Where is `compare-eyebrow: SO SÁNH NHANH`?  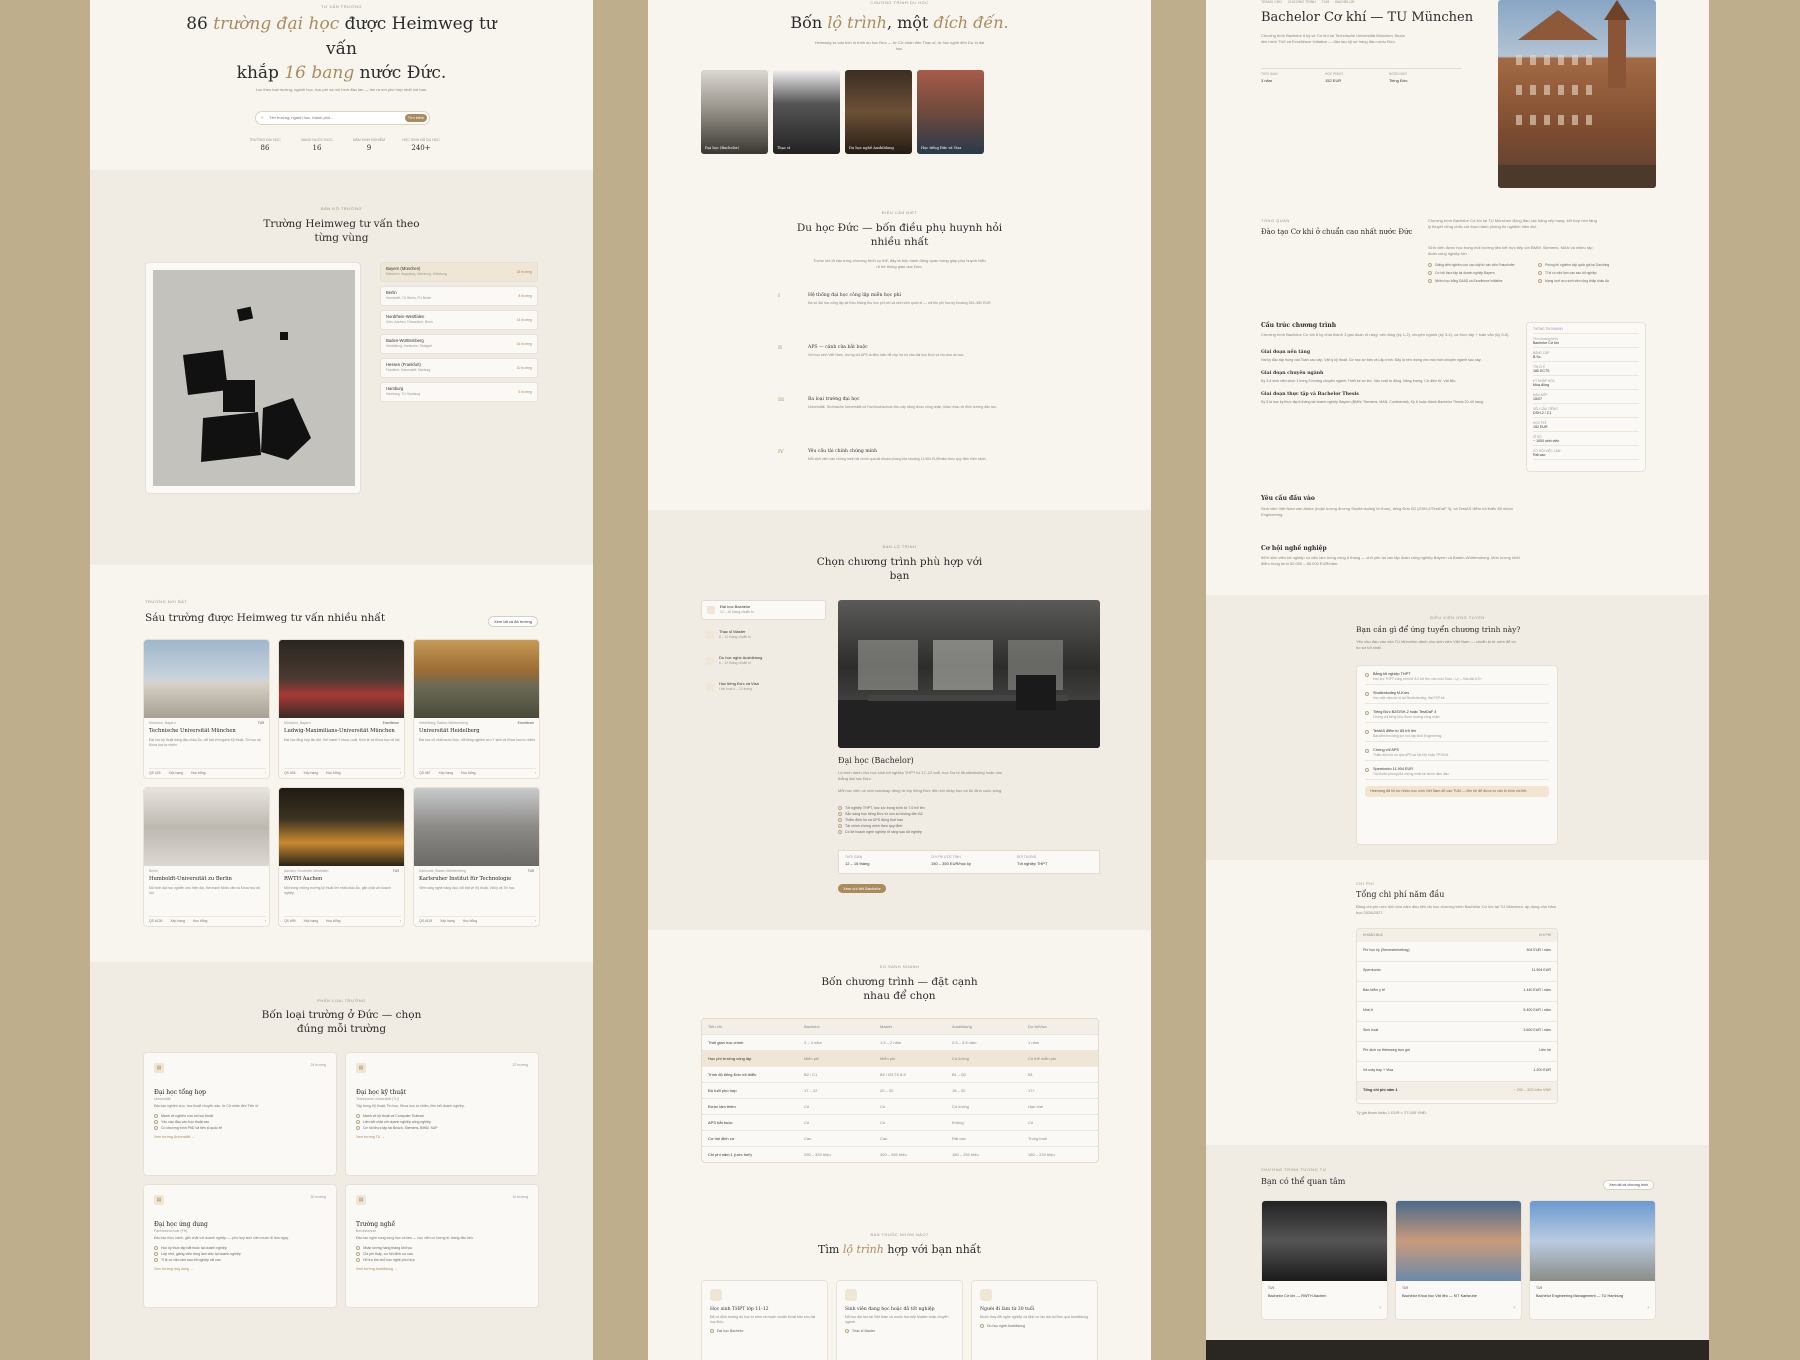
compare-eyebrow: SO SÁNH NHANH is located at coordinates (899, 966).